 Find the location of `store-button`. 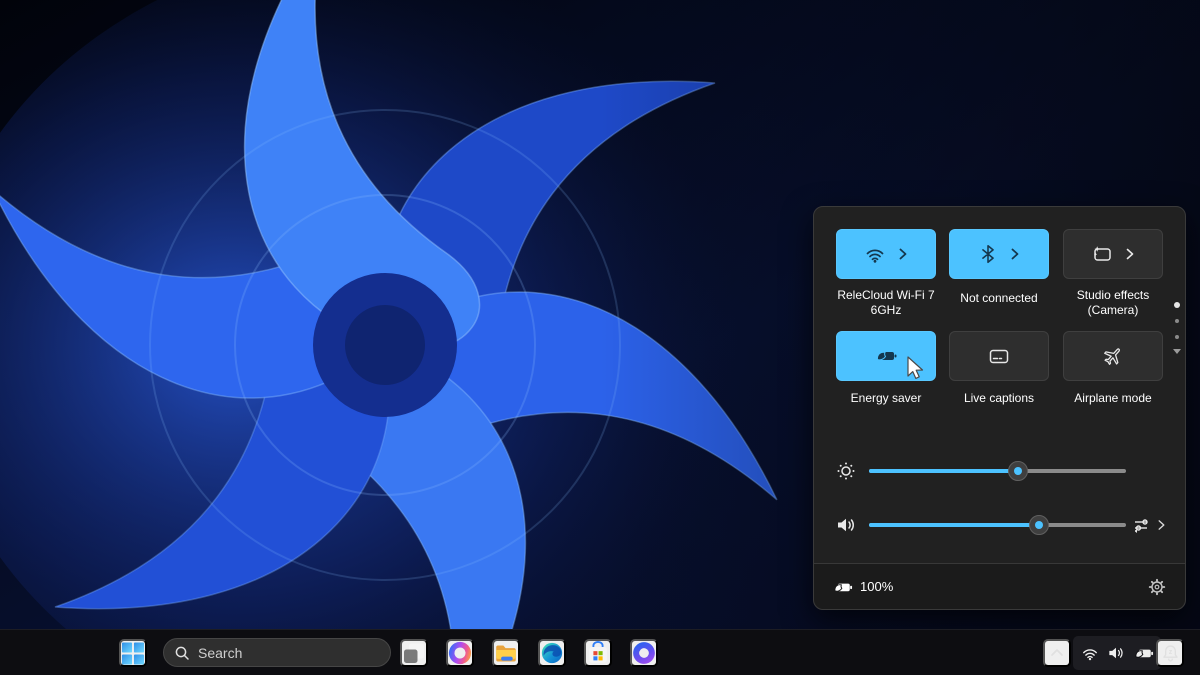

store-button is located at coordinates (598, 653).